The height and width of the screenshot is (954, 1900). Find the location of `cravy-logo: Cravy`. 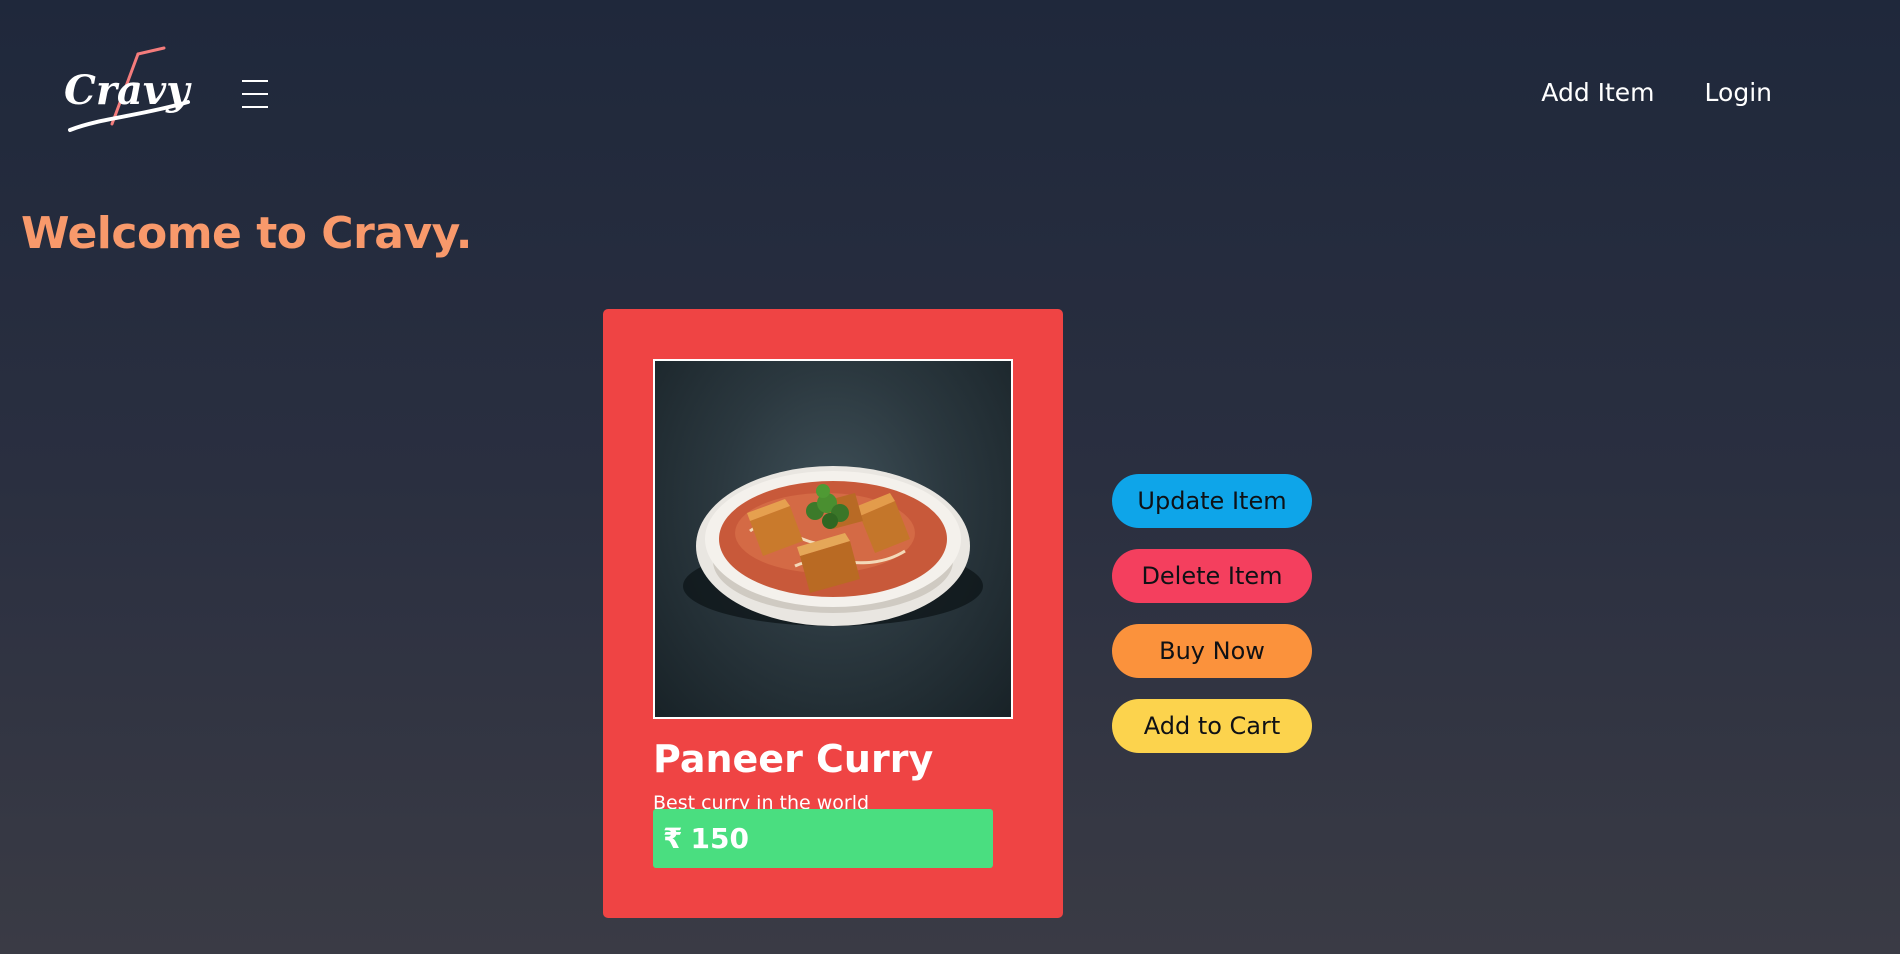

cravy-logo: Cravy is located at coordinates (129, 94).